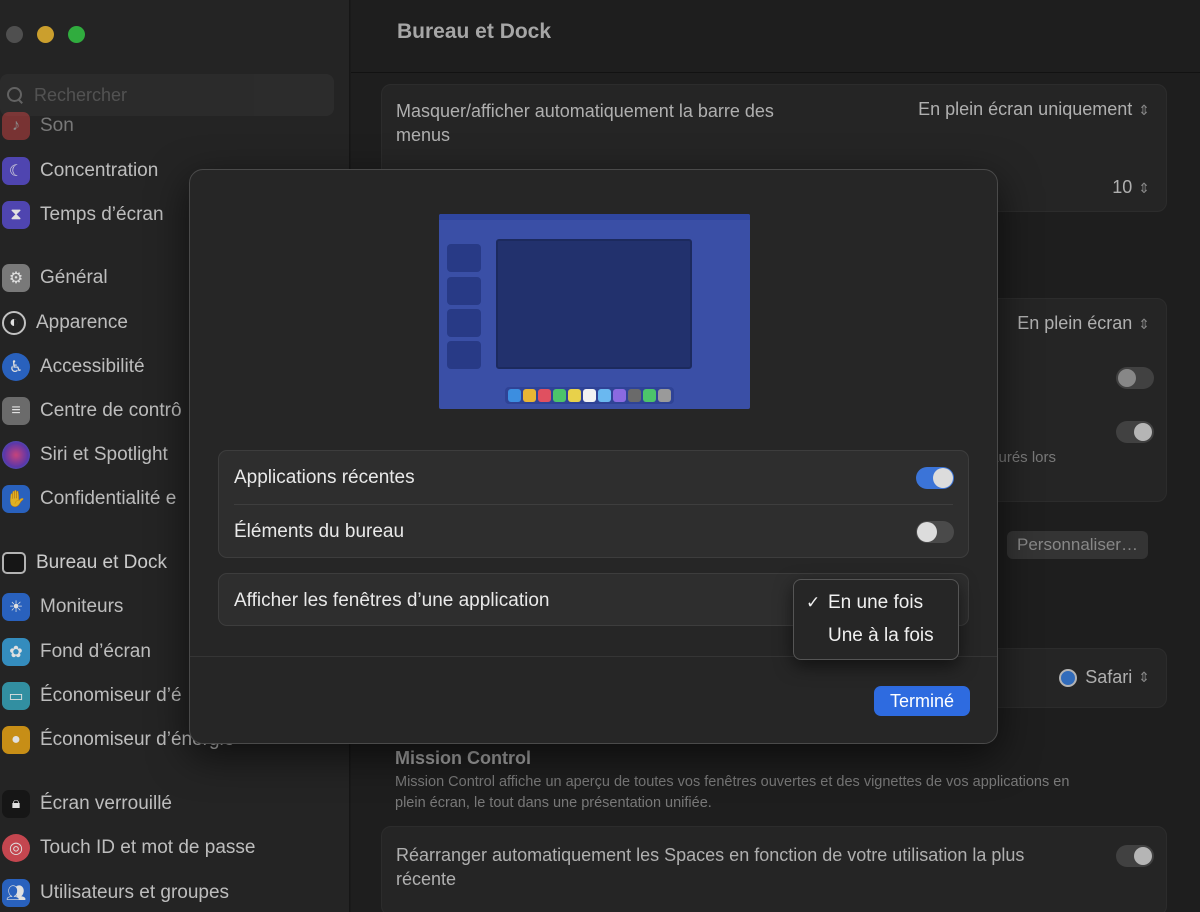 The image size is (1200, 912). Describe the element at coordinates (319, 531) in the screenshot. I see `desktop-items-label: Éléments du bureau` at that location.